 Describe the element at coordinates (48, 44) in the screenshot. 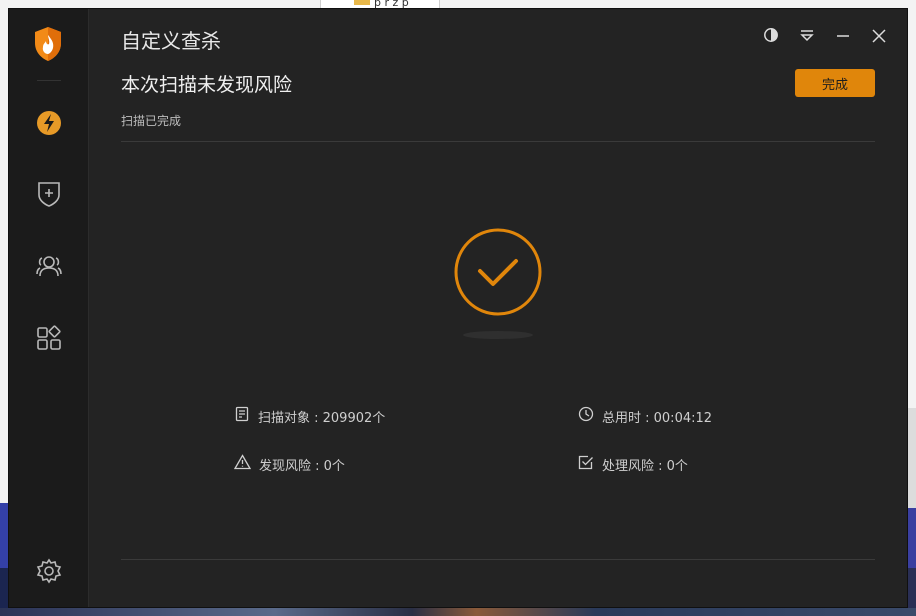

I see `app-logo-icon` at that location.